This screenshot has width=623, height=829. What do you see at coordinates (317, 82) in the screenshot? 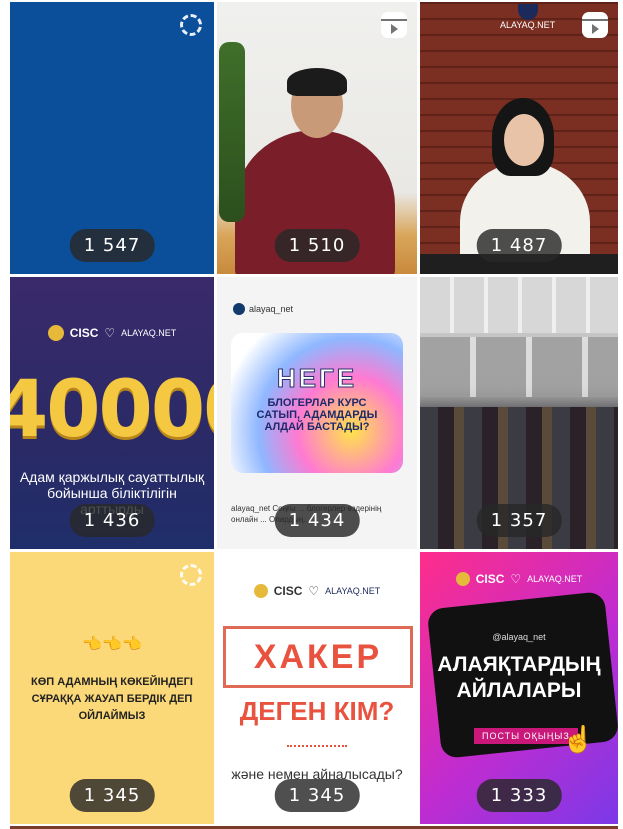
I see `person-hair` at bounding box center [317, 82].